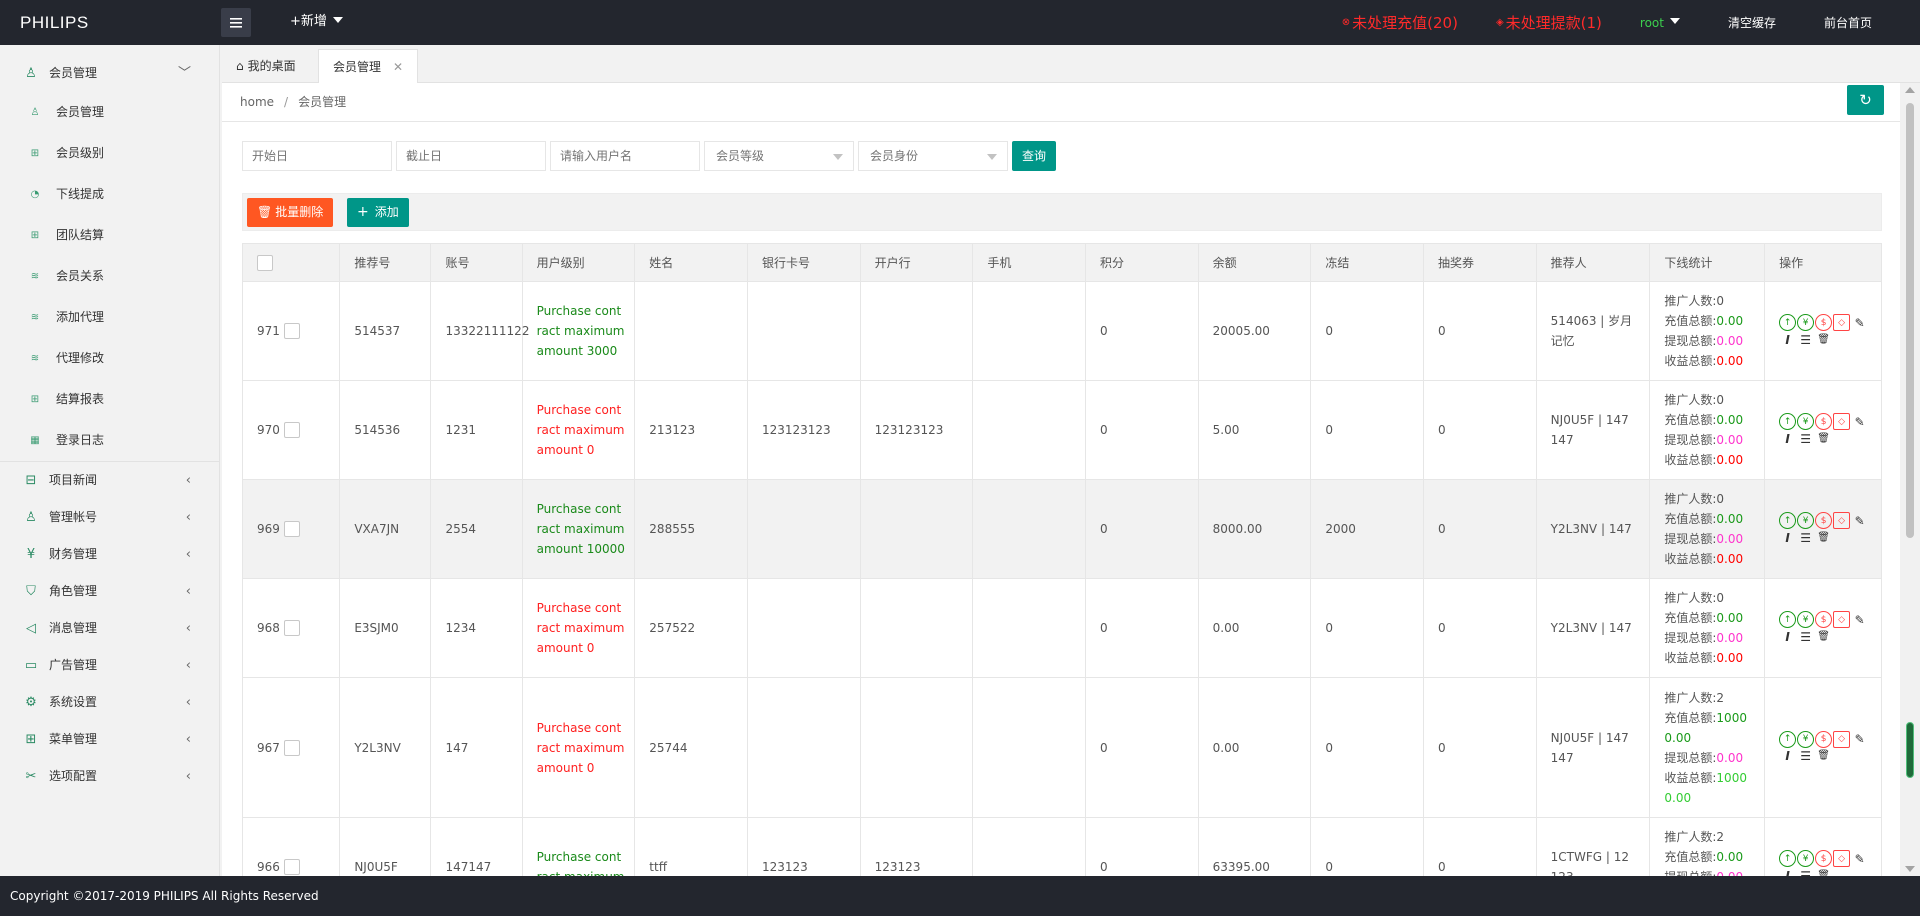 The height and width of the screenshot is (916, 1920). What do you see at coordinates (109, 517) in the screenshot?
I see `sidebar-group-accounts: ♙ 管理帐号 ‹` at bounding box center [109, 517].